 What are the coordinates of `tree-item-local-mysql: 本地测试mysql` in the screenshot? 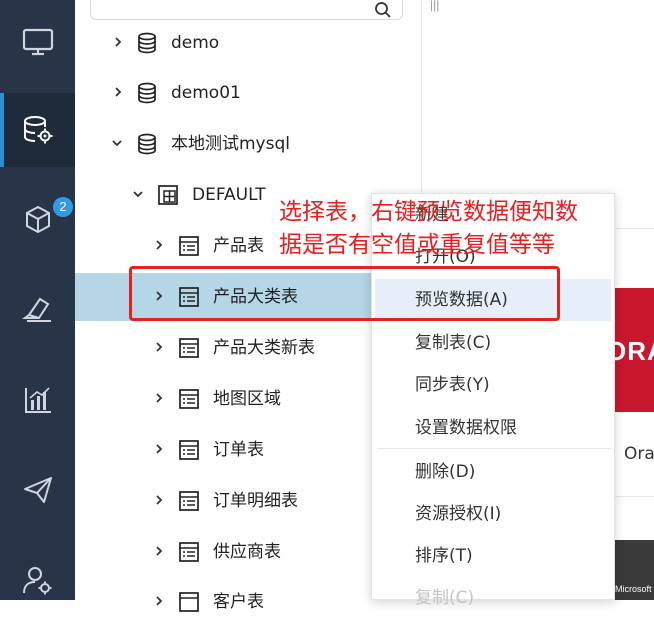 It's located at (248, 144).